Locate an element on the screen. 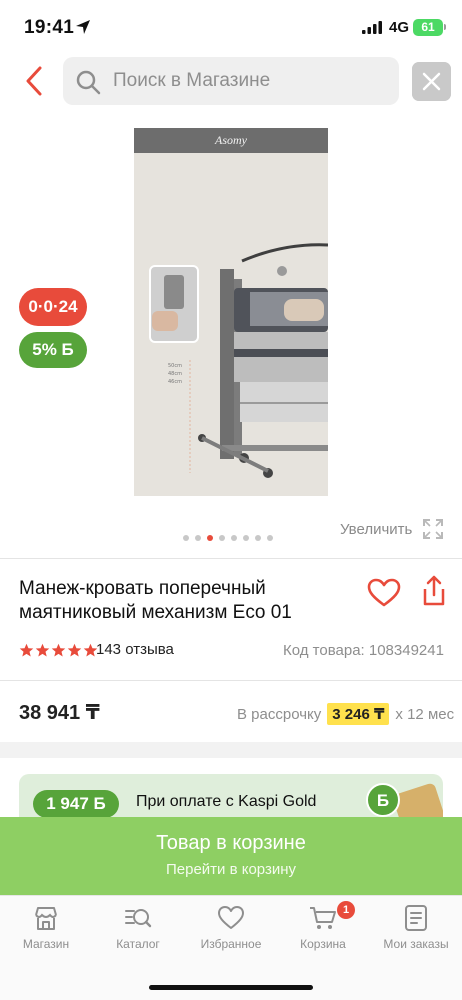 Image resolution: width=462 pixels, height=1000 pixels. bonus-badge: 5% Б is located at coordinates (53, 350).